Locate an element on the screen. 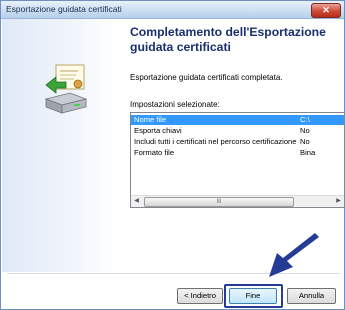 Image resolution: width=345 pixels, height=310 pixels. setting-name: Esporta chiavi is located at coordinates (158, 130).